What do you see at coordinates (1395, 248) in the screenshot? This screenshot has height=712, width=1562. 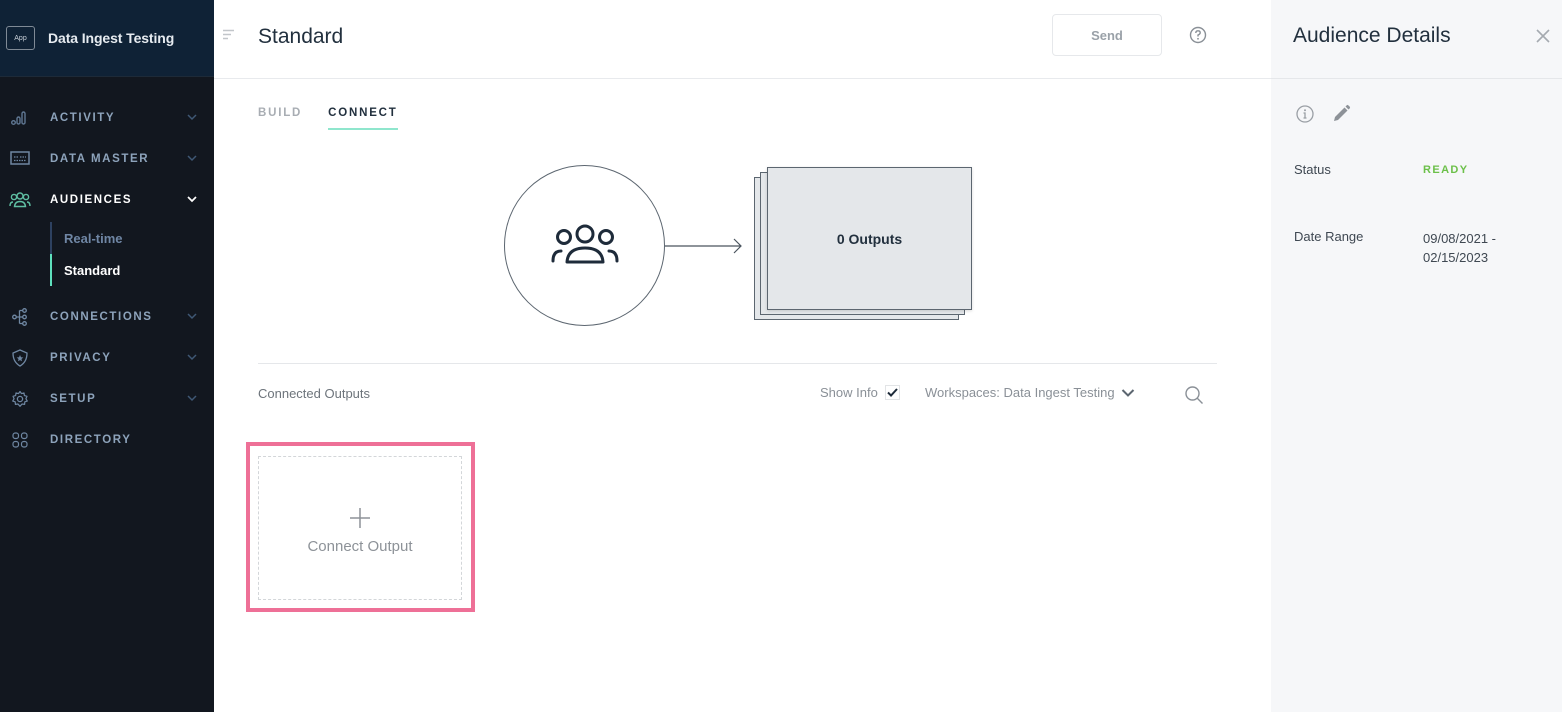 I see `date-range-row: Date Range 09/08/2021 - 02/15/2023` at bounding box center [1395, 248].